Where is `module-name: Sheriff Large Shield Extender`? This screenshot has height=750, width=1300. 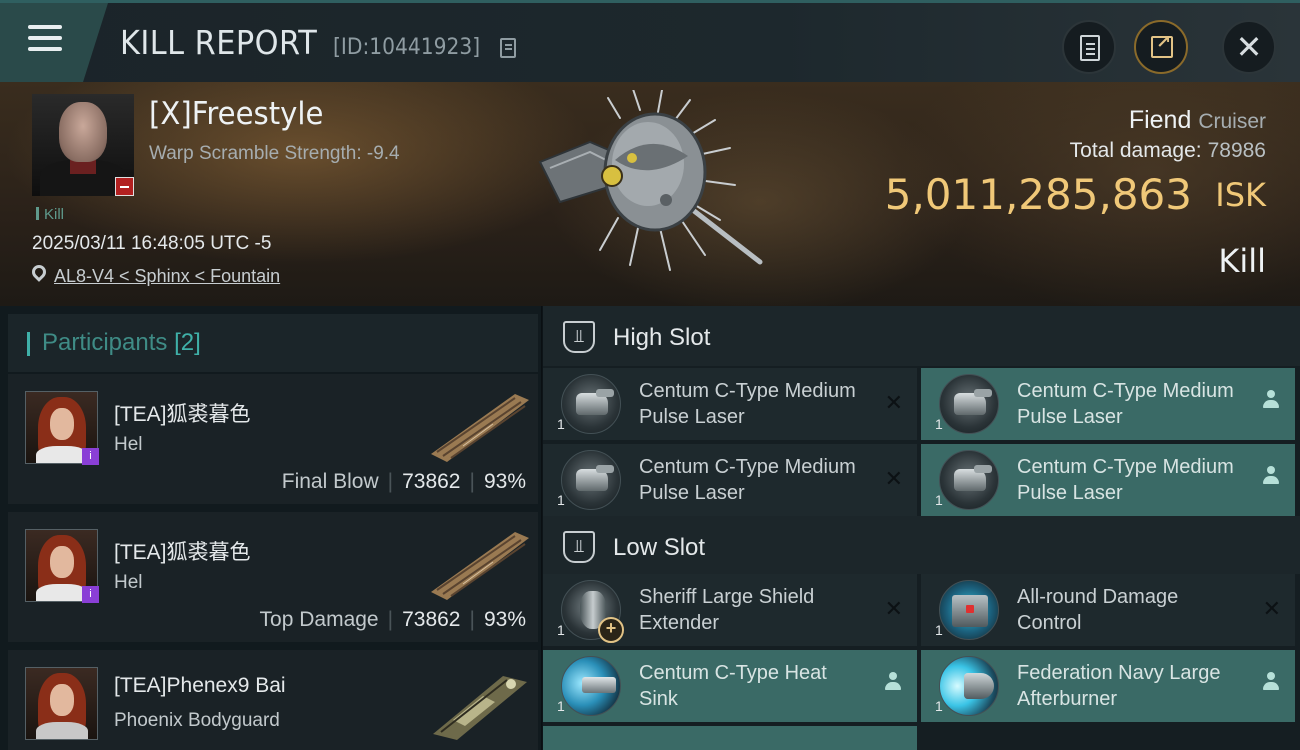
module-name: Sheriff Large Shield Extender is located at coordinates (727, 610).